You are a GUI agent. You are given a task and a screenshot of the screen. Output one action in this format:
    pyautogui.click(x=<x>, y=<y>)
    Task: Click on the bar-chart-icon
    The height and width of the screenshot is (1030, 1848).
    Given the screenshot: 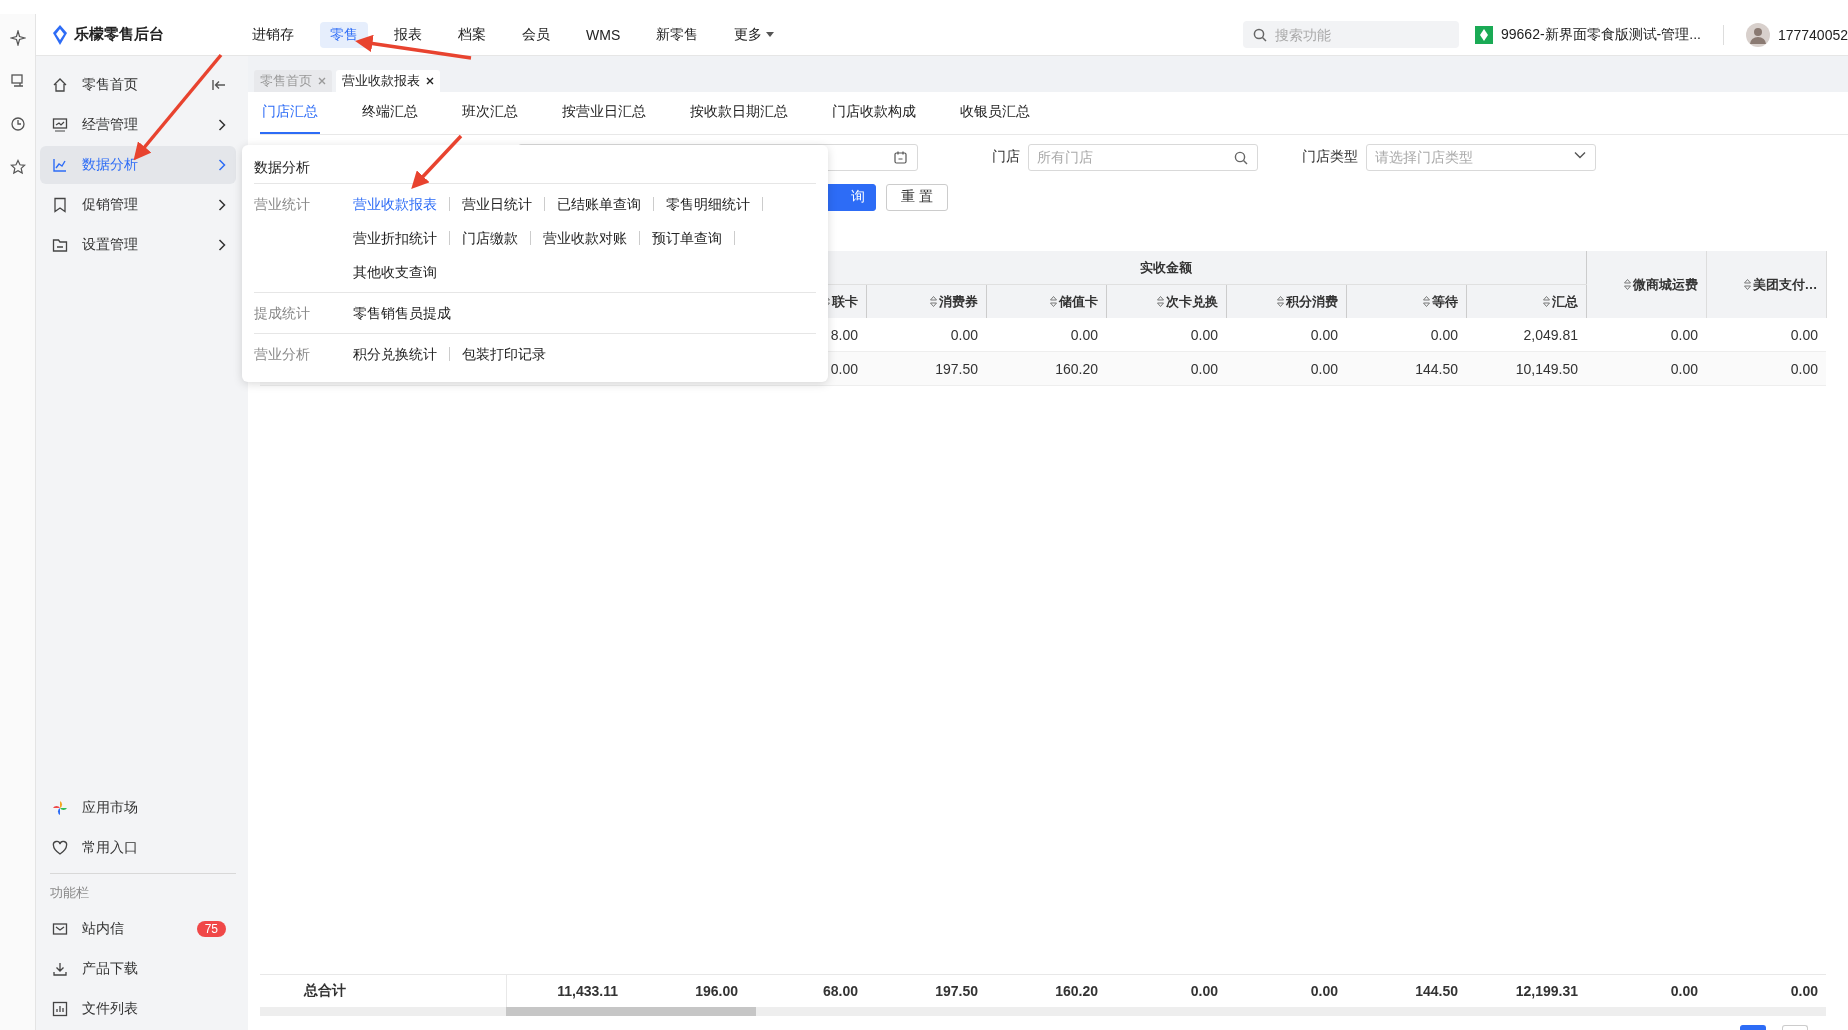 What is the action you would take?
    pyautogui.click(x=60, y=1009)
    